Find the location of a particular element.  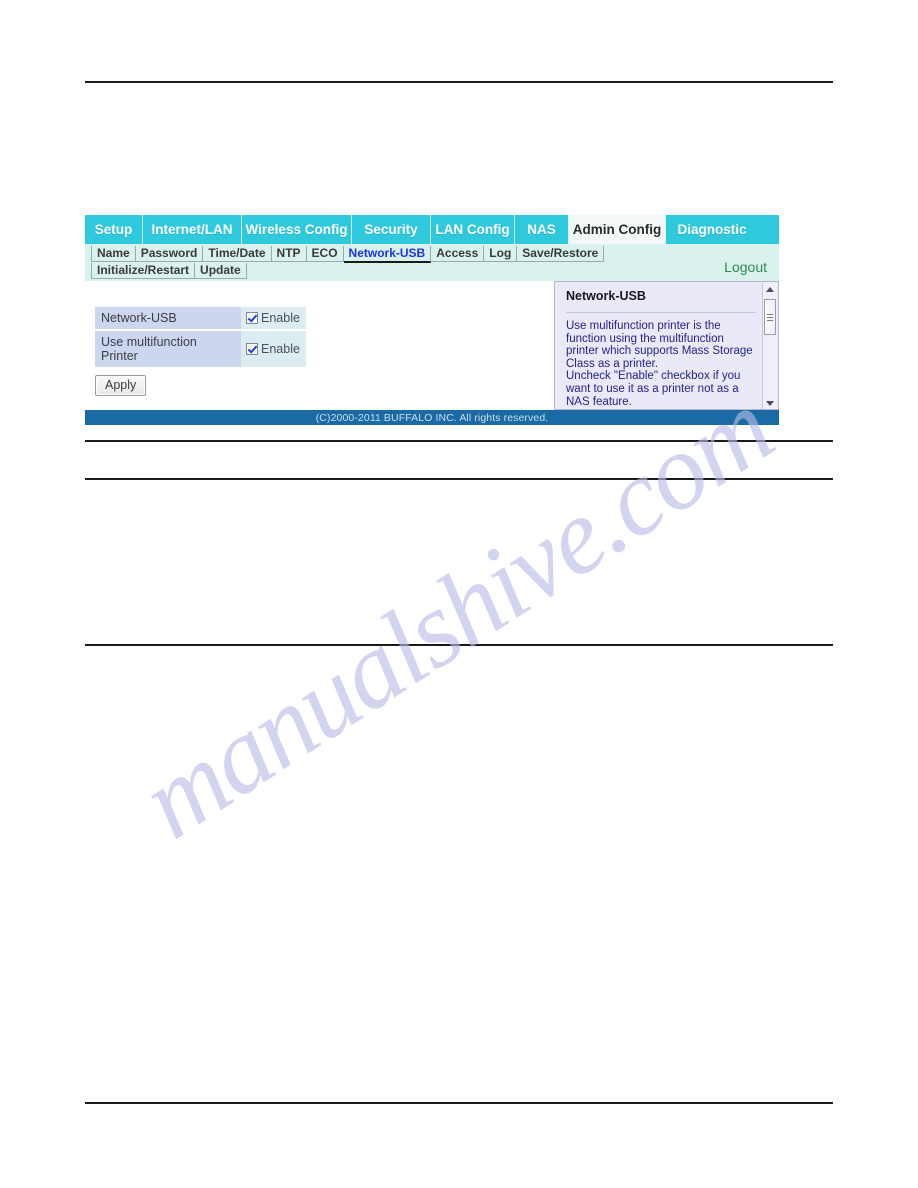

sub-tab-ntp: NTP is located at coordinates (289, 254).